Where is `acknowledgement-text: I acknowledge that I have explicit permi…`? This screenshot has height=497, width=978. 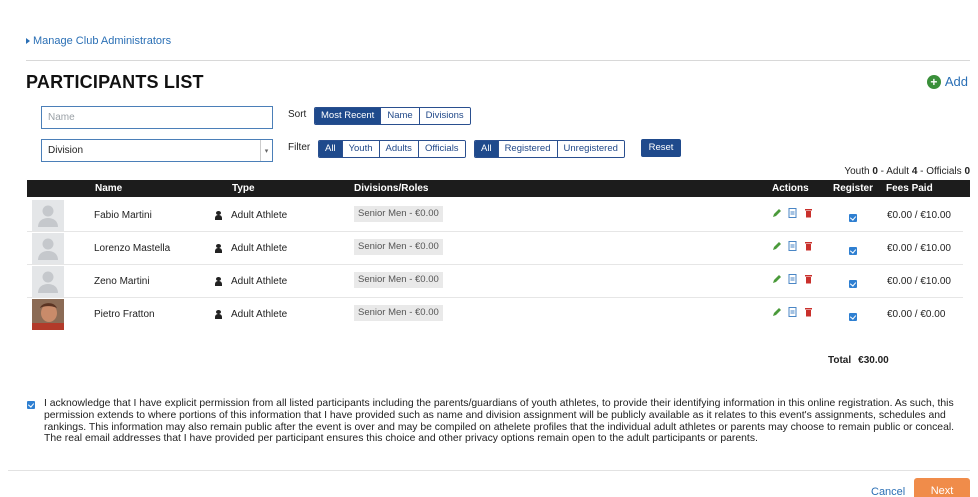
acknowledgement-text: I acknowledge that I have explicit permi… is located at coordinates (499, 421).